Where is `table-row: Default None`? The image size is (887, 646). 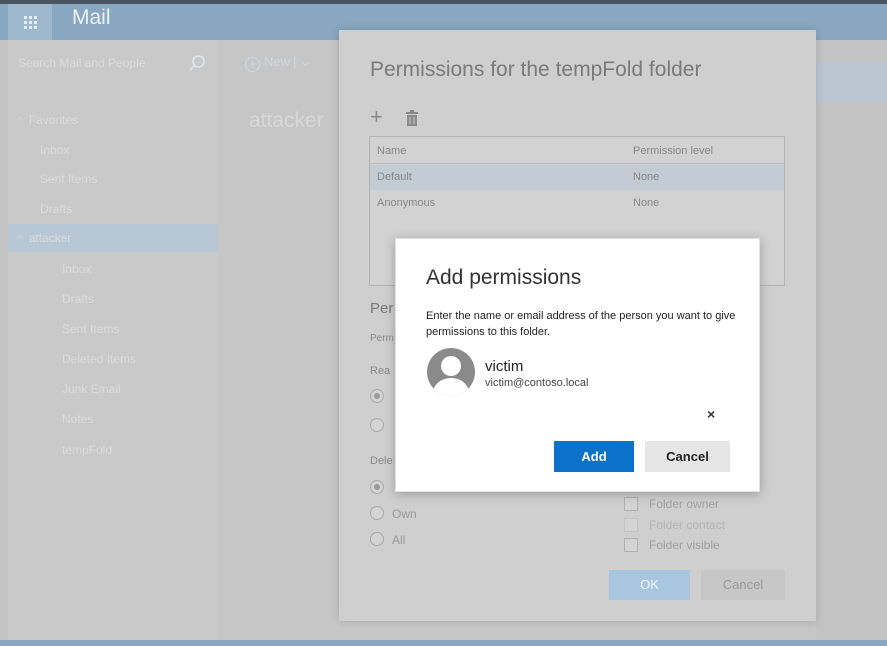 table-row: Default None is located at coordinates (577, 177).